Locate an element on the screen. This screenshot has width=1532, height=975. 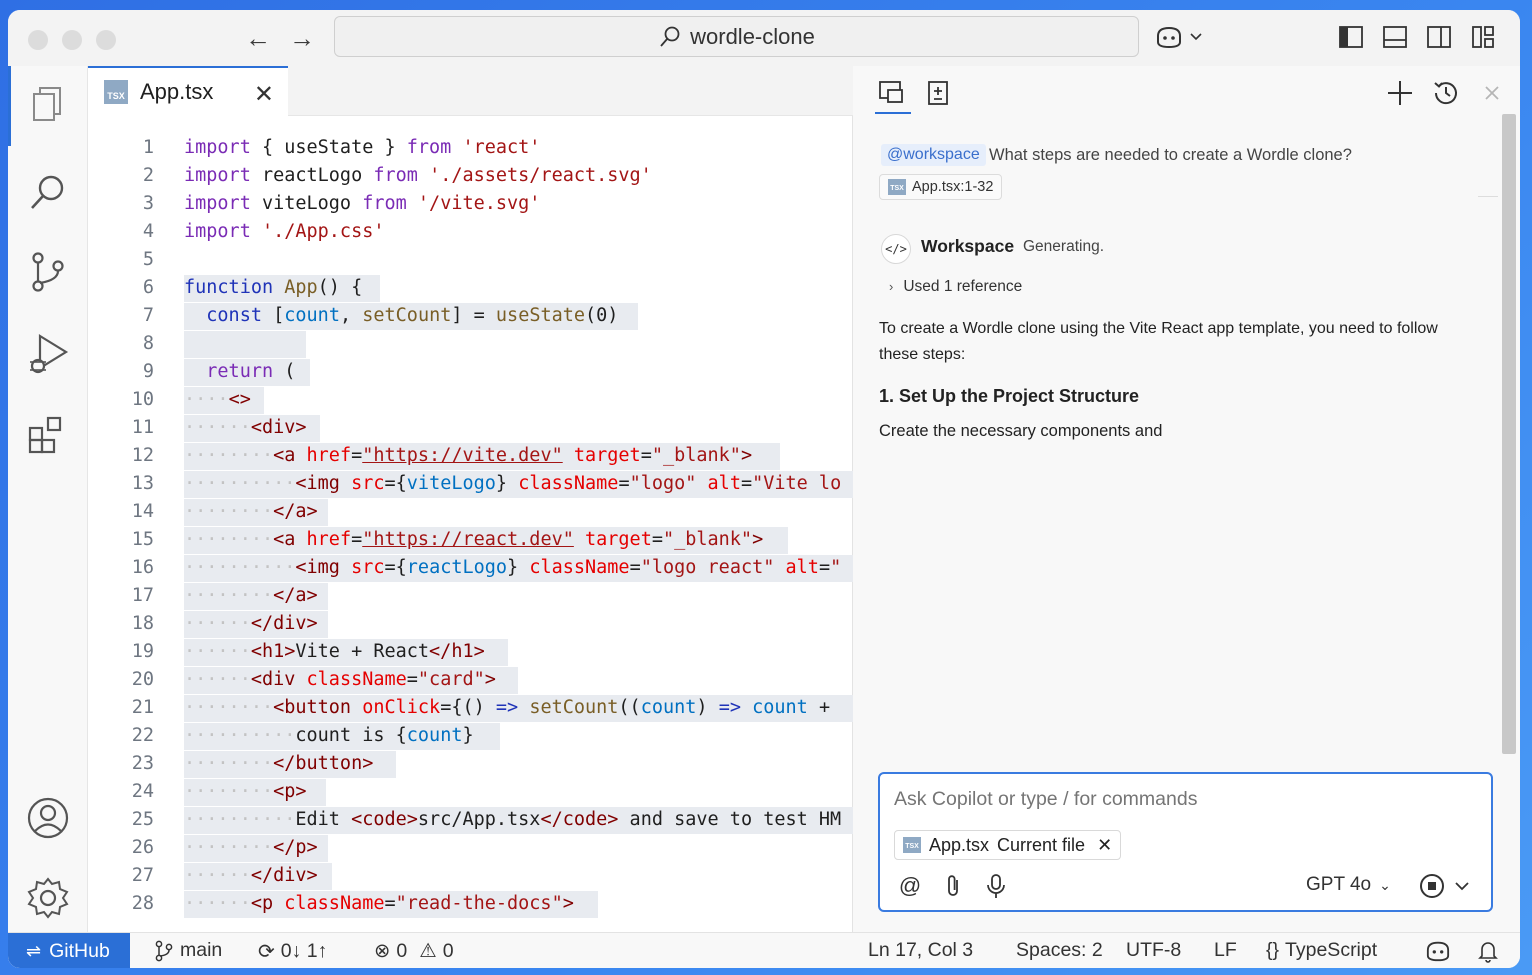
explorer-icon is located at coordinates (48, 104).